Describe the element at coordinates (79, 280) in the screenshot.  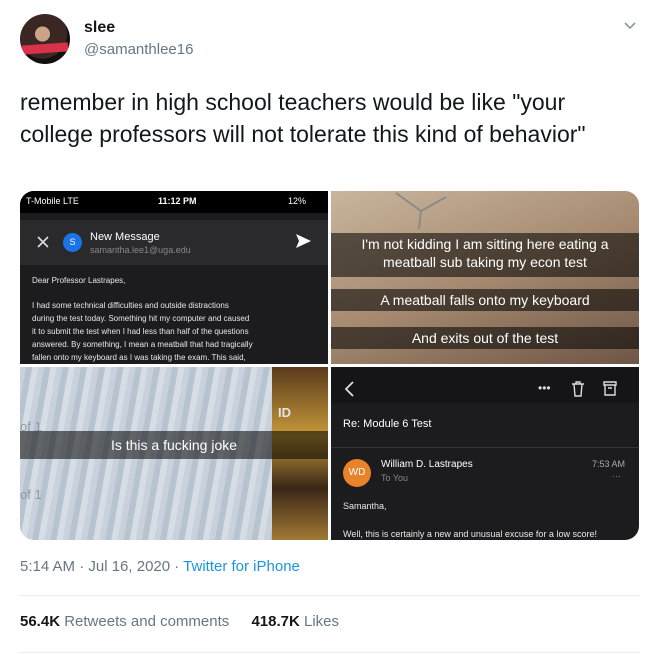
I see `compose-greeting: Dear Professor Lastrapes,` at that location.